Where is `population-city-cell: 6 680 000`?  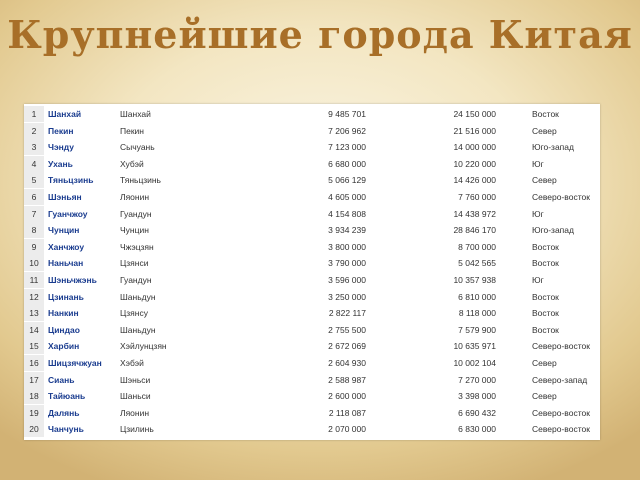
population-city-cell: 6 680 000 is located at coordinates (347, 163).